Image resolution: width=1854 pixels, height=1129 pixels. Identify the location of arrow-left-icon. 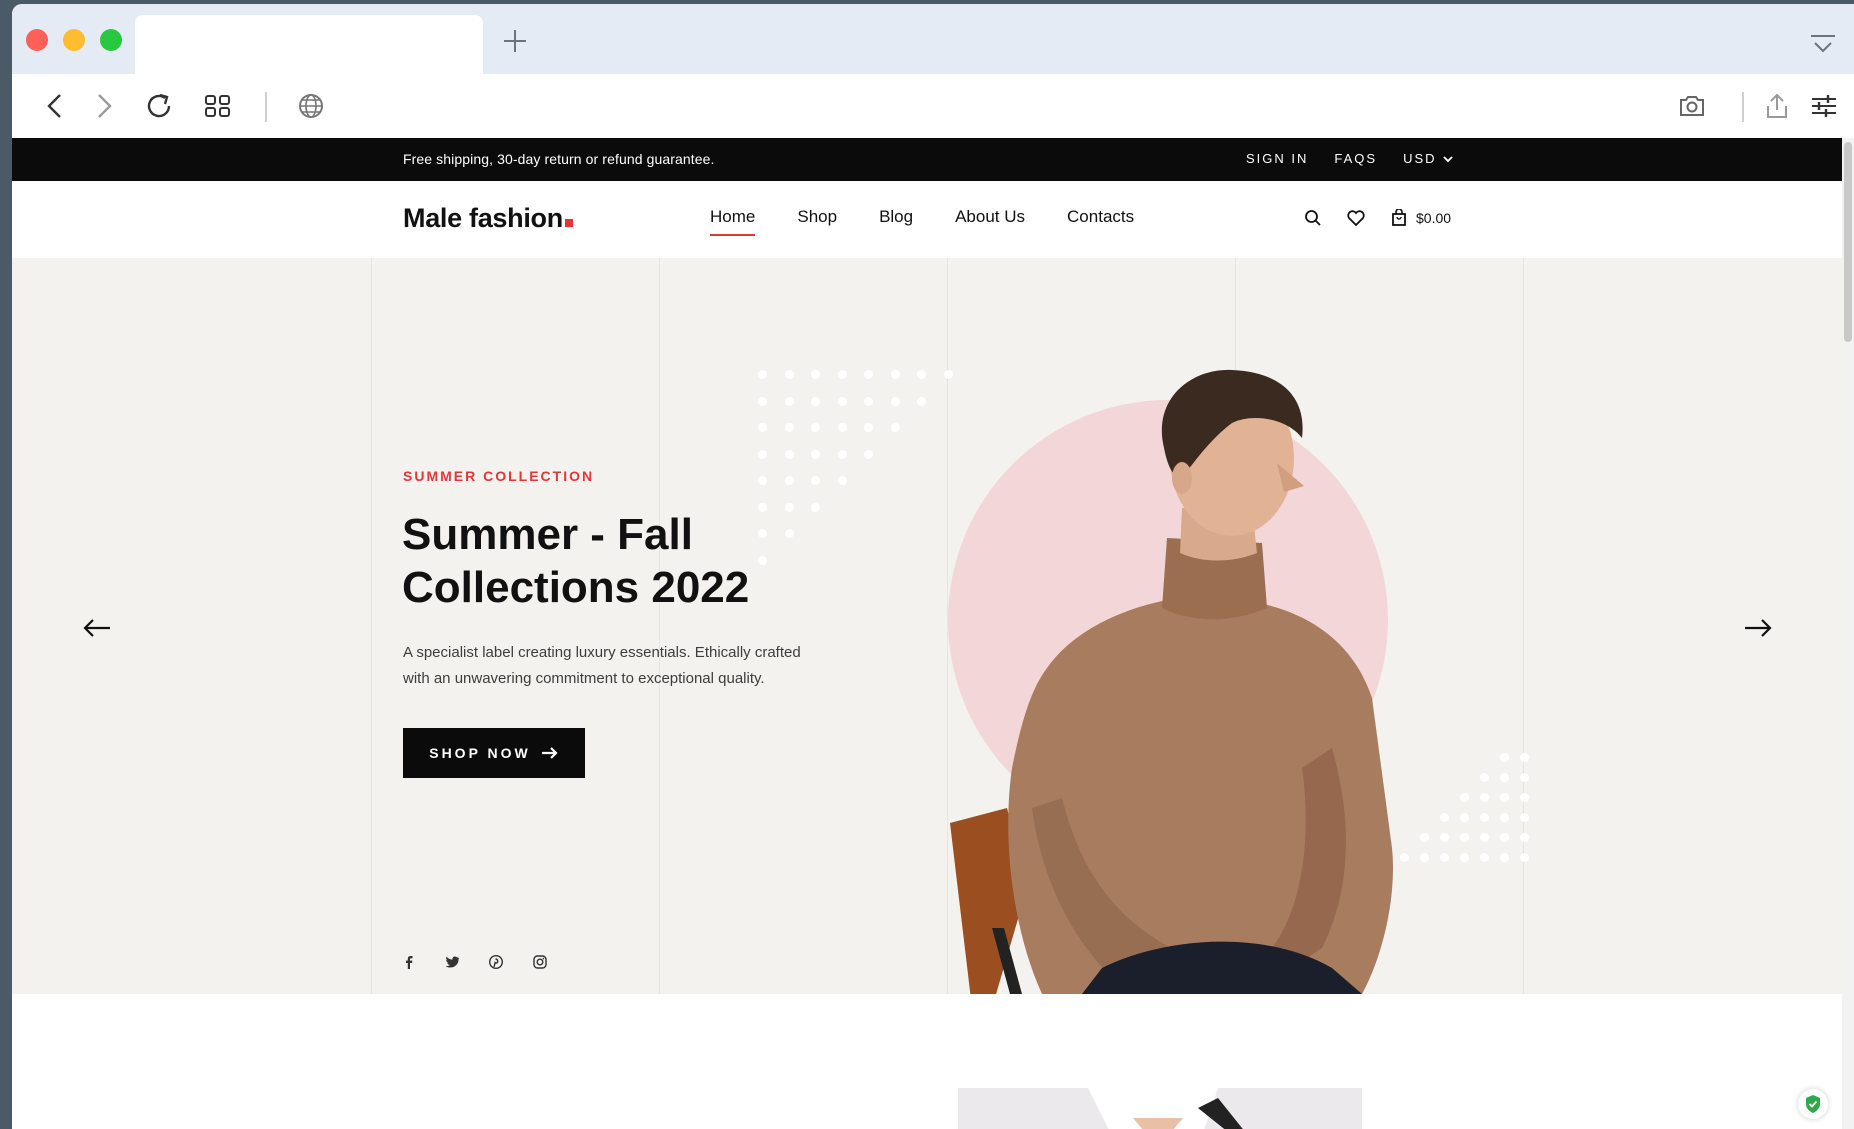
(97, 628).